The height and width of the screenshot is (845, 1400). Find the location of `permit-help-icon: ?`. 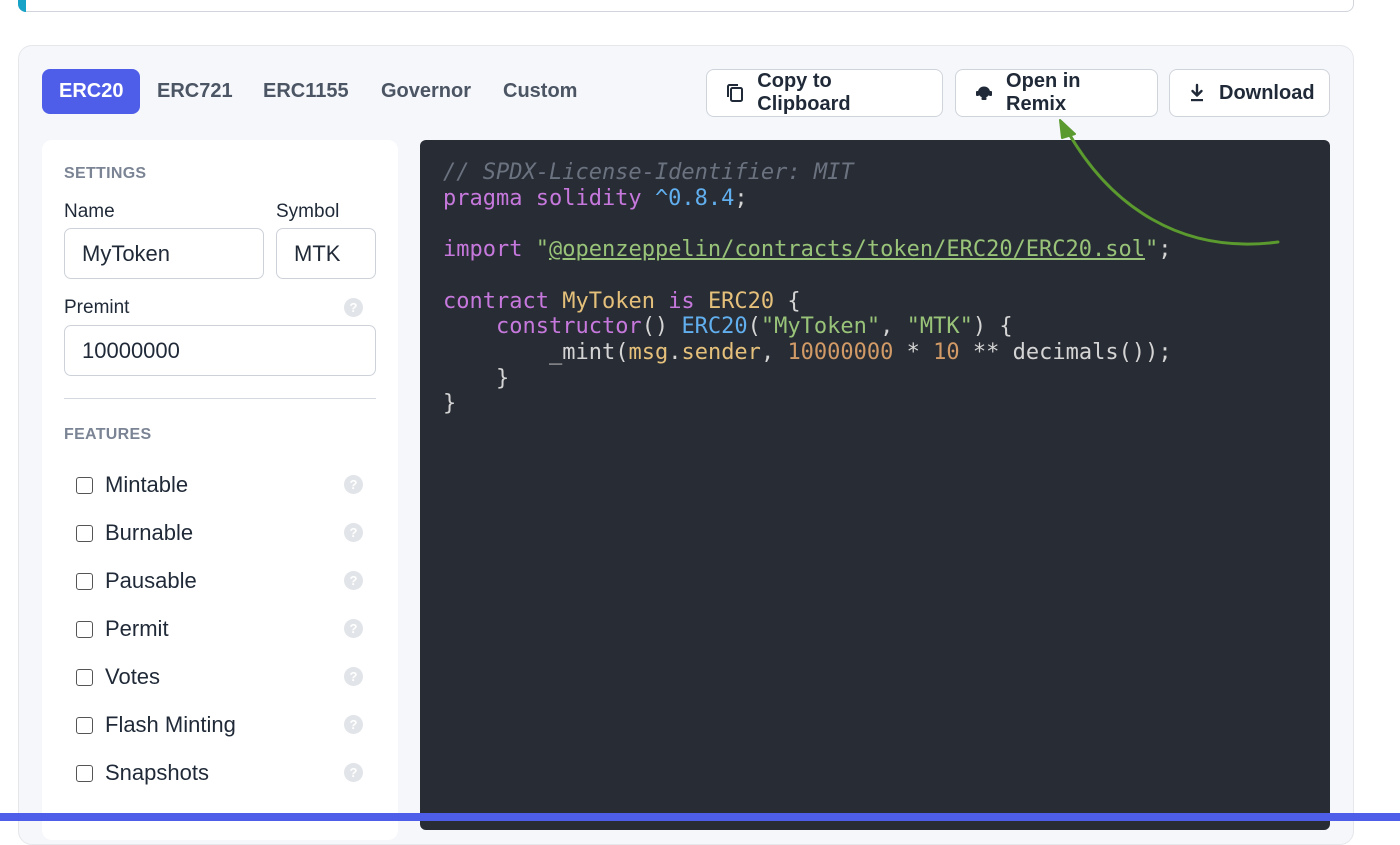

permit-help-icon: ? is located at coordinates (353, 628).